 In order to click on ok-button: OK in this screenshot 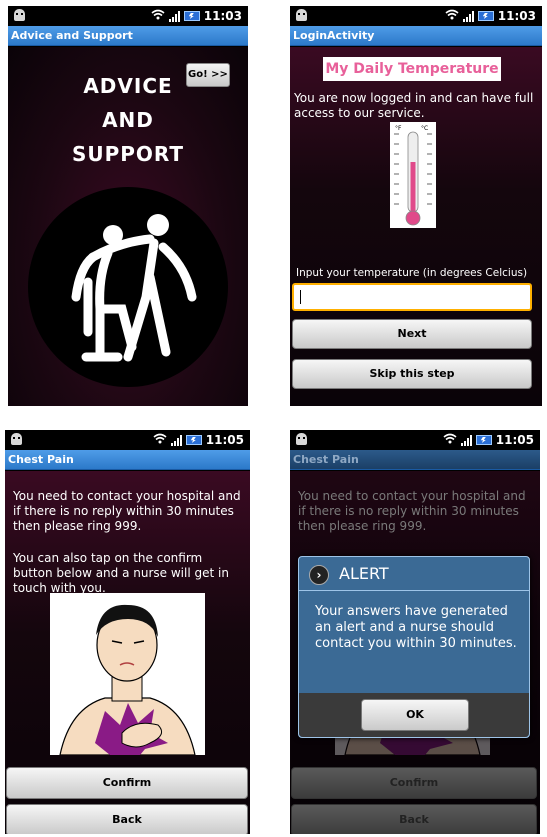, I will do `click(415, 715)`.